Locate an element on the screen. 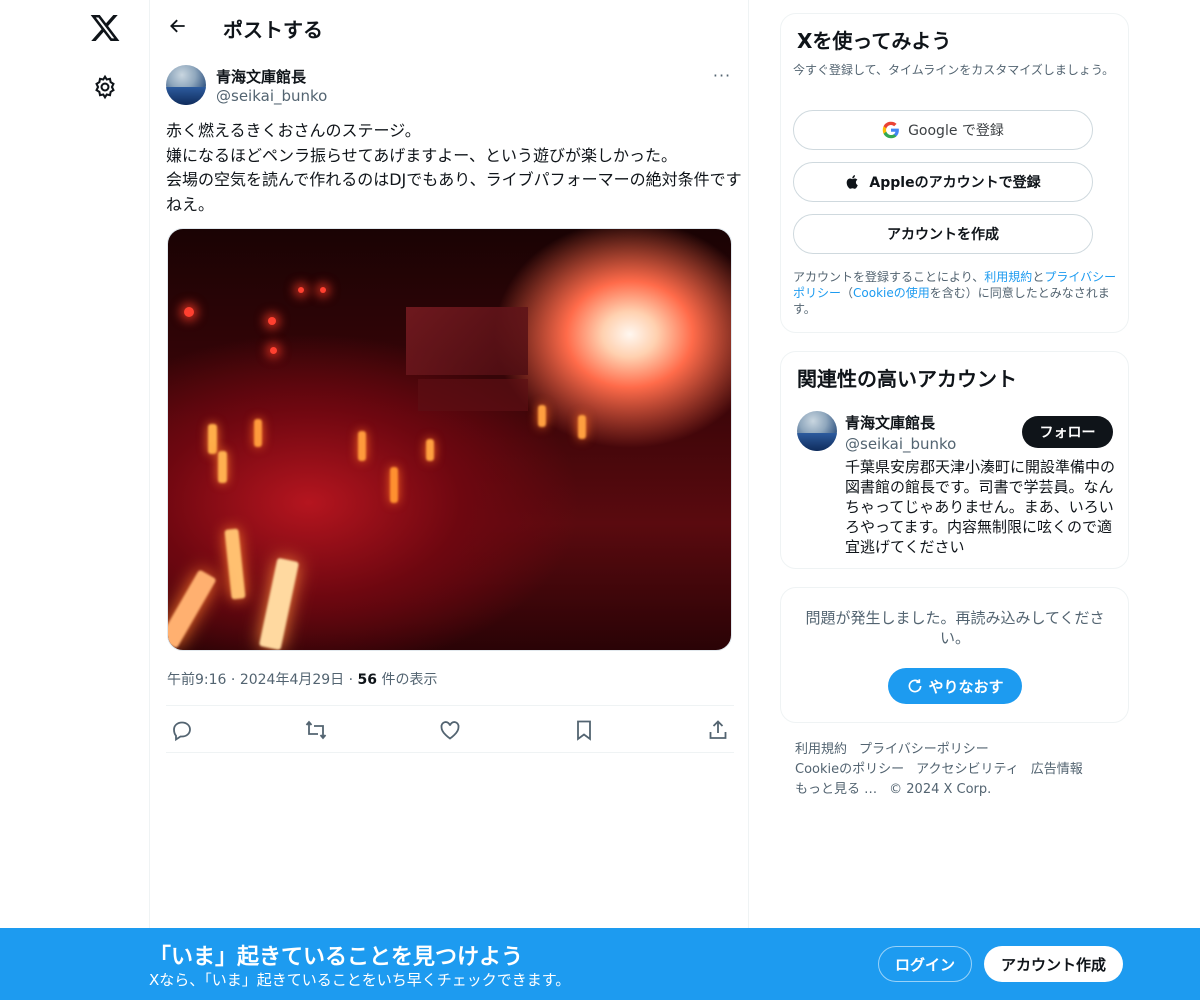  error-card: 問題が発生しました。再読み込みしてください。 やりなおす is located at coordinates (954, 655).